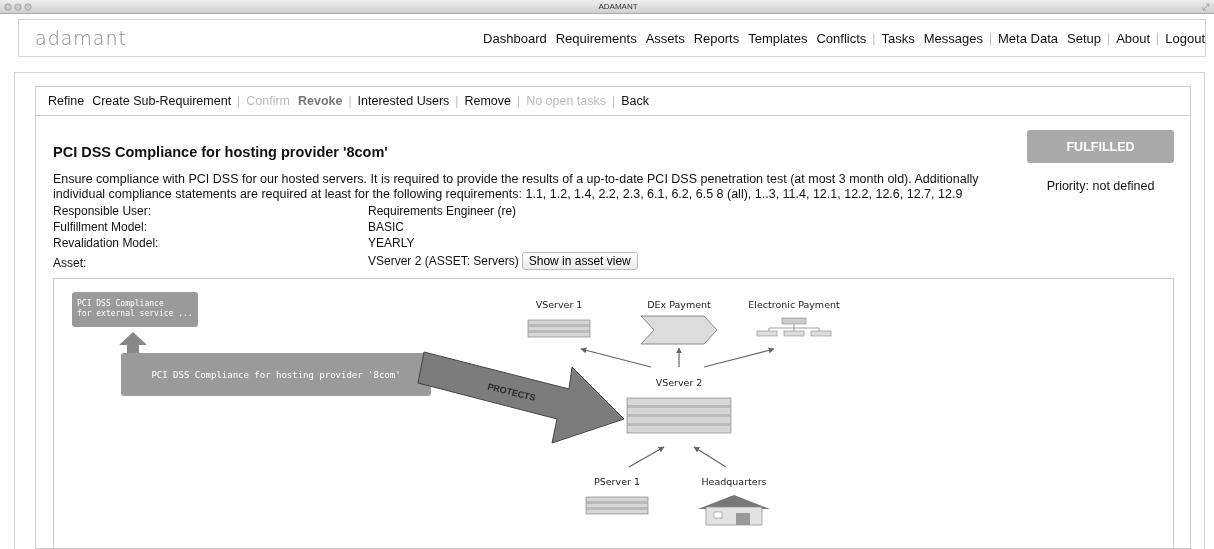 The width and height of the screenshot is (1214, 549). Describe the element at coordinates (1028, 38) in the screenshot. I see `nav-link: Meta Data` at that location.